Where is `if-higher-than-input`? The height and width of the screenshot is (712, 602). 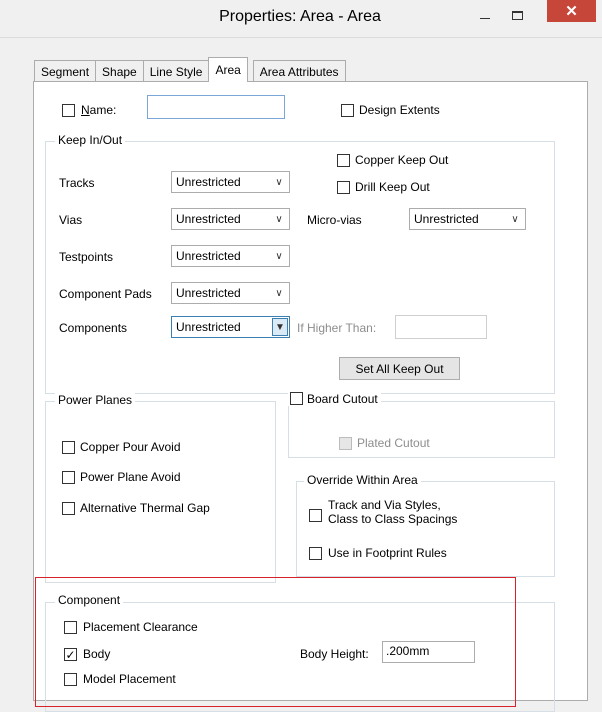
if-higher-than-input is located at coordinates (441, 327).